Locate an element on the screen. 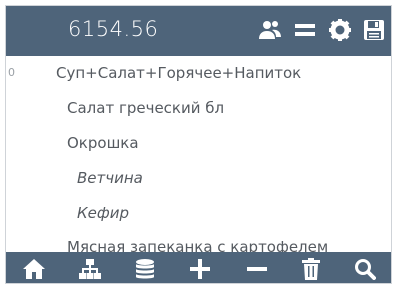 The height and width of the screenshot is (289, 397). item-label: Кефир is located at coordinates (103, 213).